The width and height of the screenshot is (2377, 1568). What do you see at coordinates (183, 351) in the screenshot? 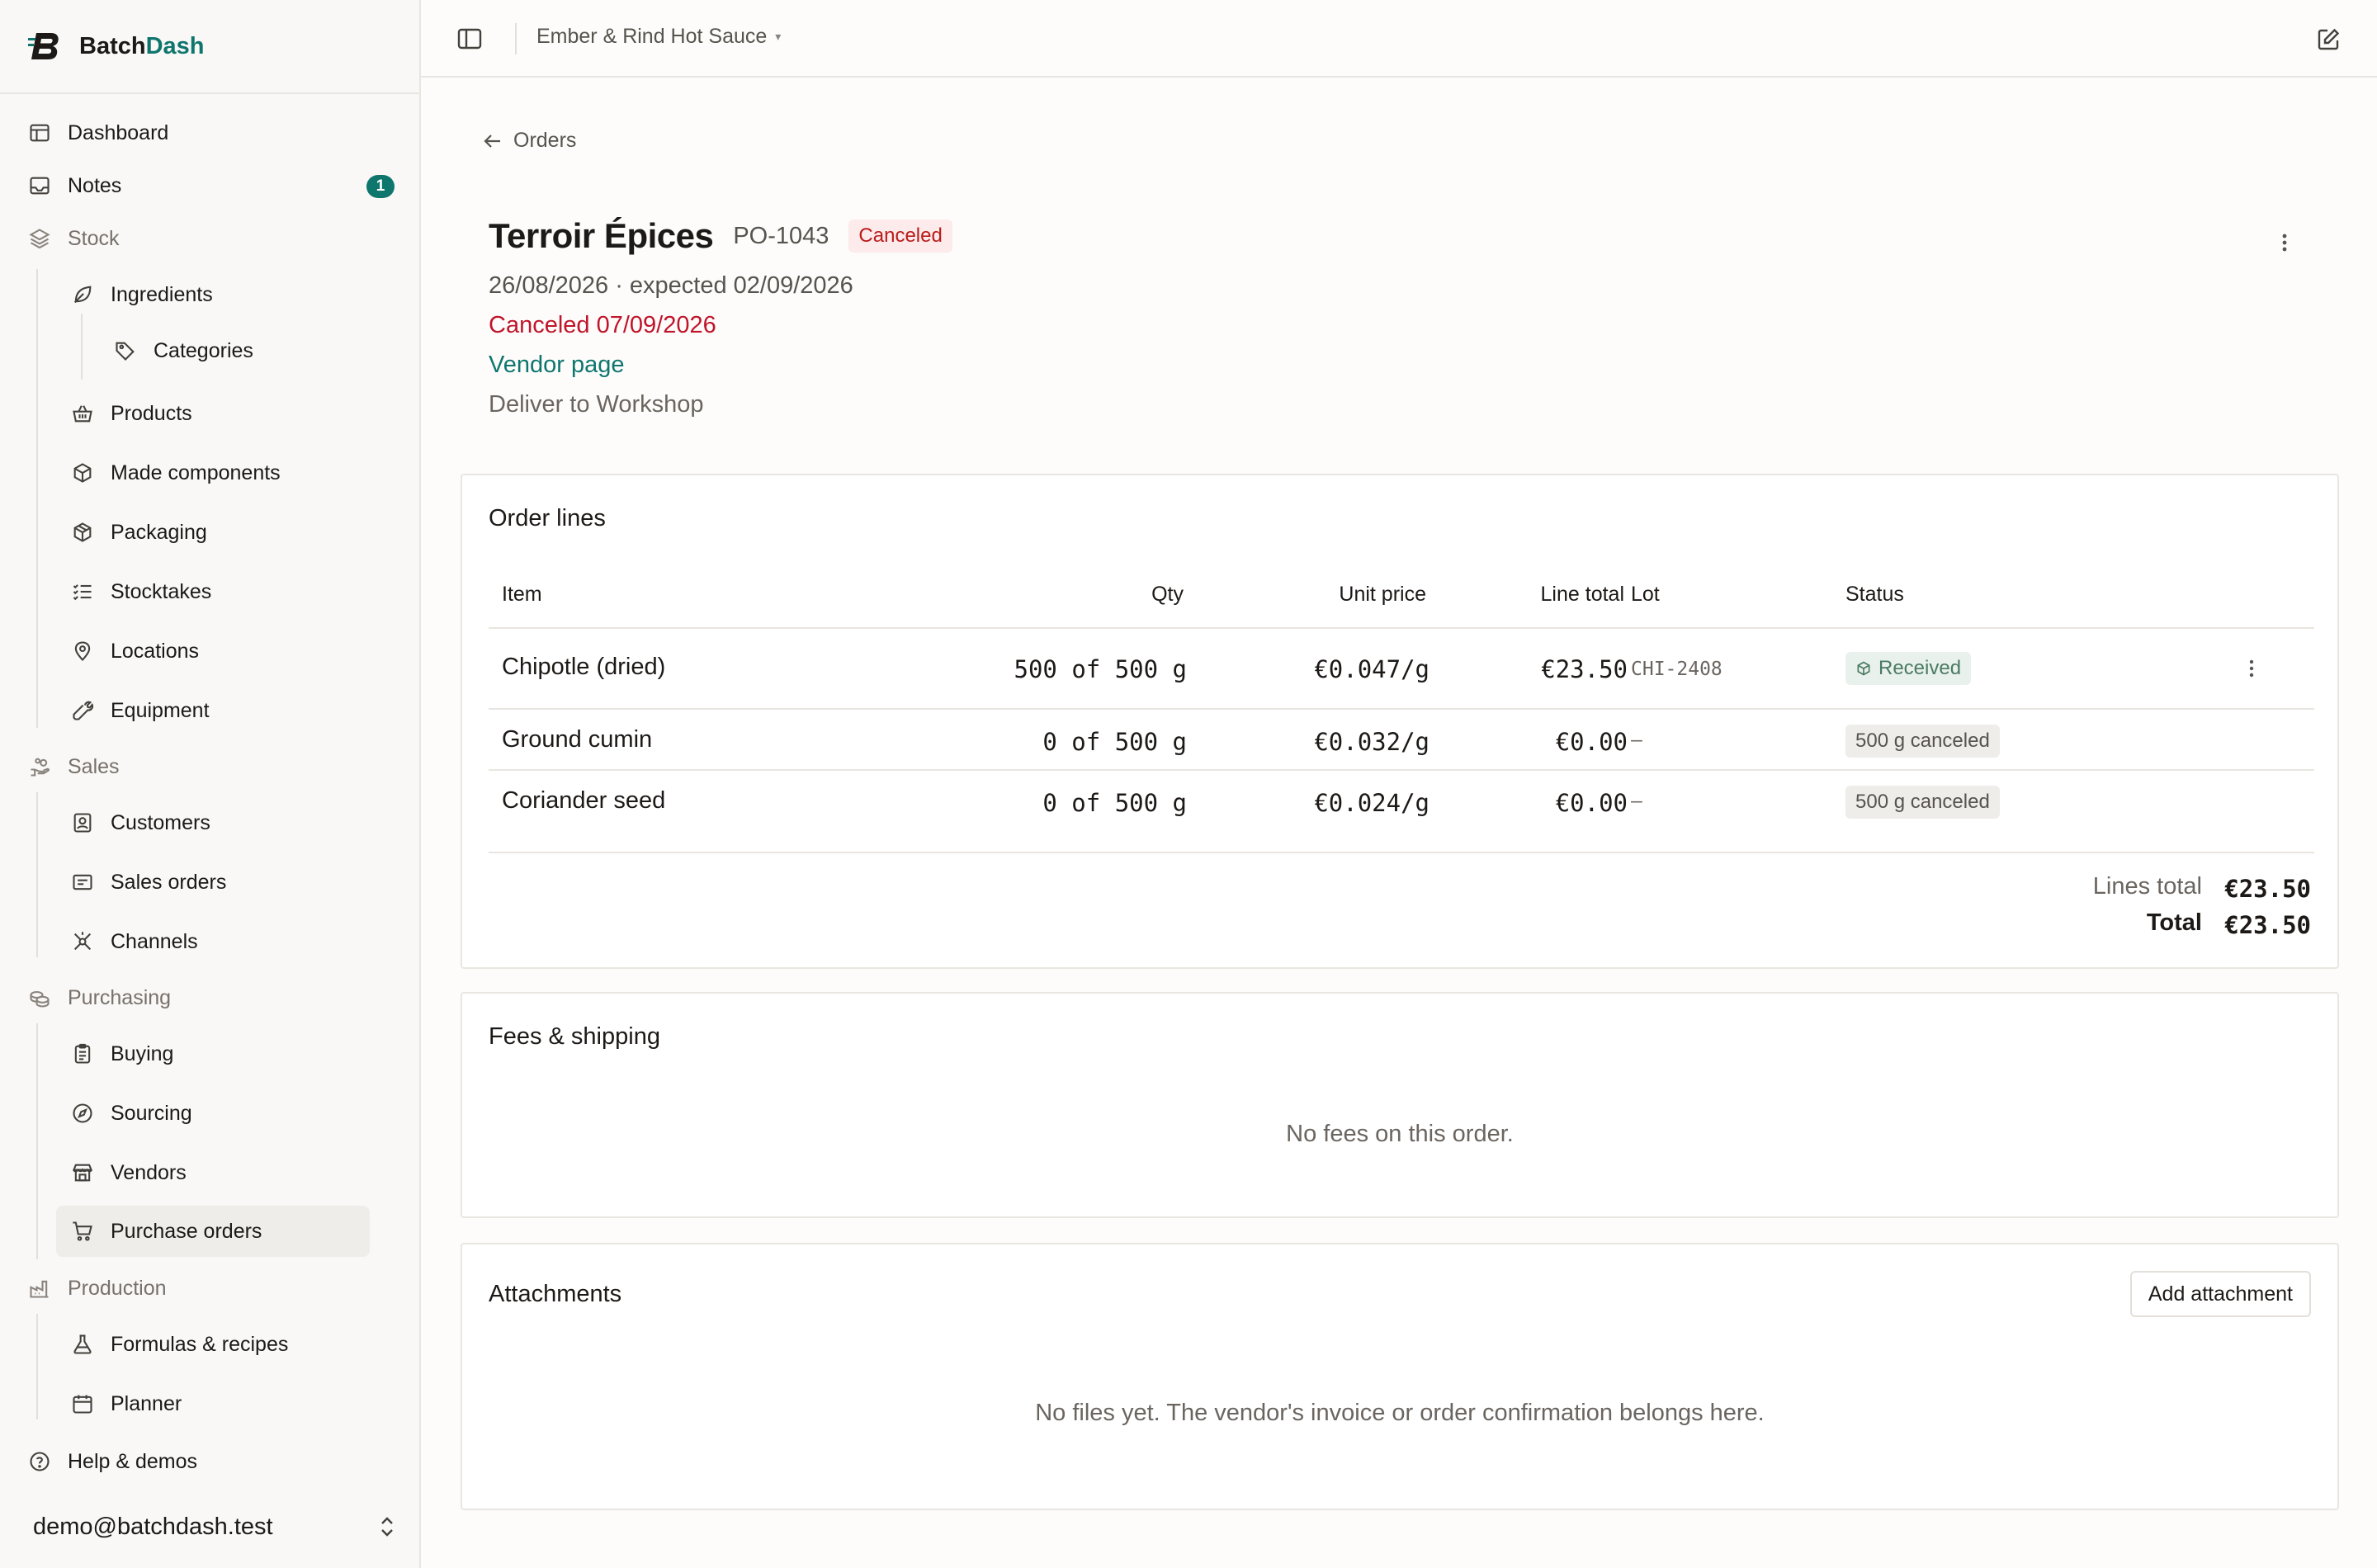
I see `sidebar-item-categories: Categories` at bounding box center [183, 351].